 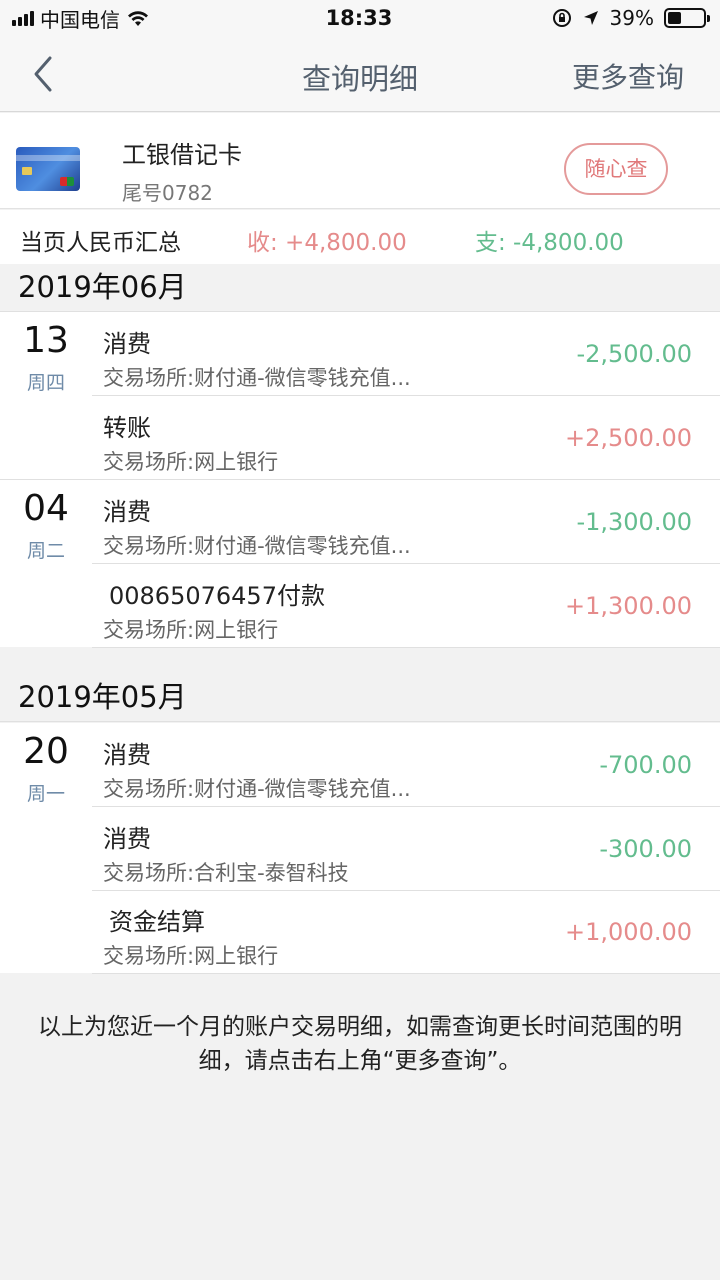 I want to click on transaction-row: 消费 交易场所:财付通-微信零钱充值... -1,300.00, so click(x=406, y=522).